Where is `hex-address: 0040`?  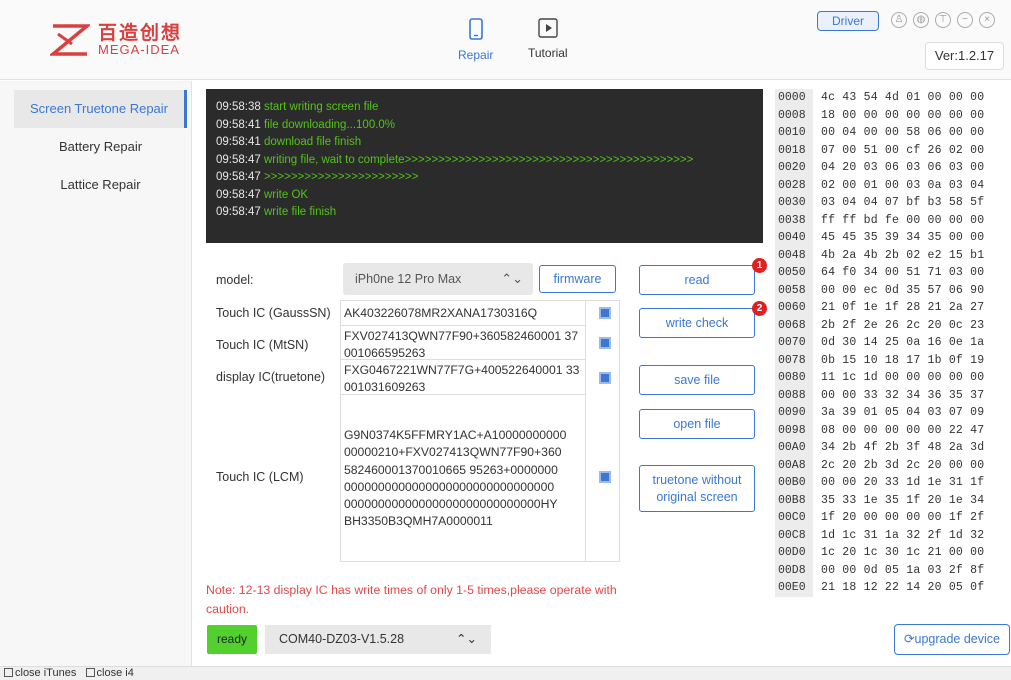 hex-address: 0040 is located at coordinates (794, 238).